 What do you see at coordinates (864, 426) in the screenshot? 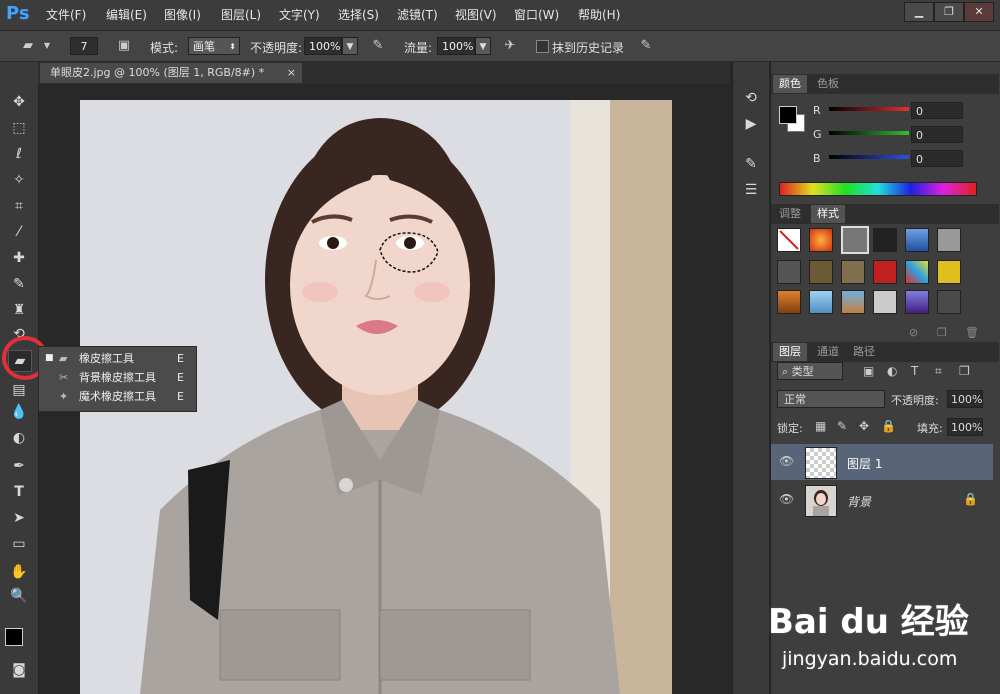
I see `lock-position-icon: ✥` at bounding box center [864, 426].